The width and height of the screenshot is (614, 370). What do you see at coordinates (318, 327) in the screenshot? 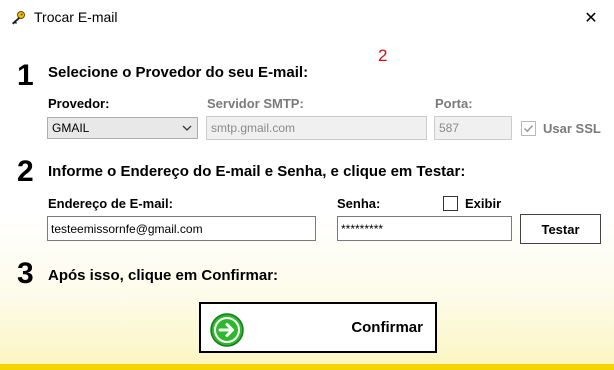
I see `confirm-button: Confirmar` at bounding box center [318, 327].